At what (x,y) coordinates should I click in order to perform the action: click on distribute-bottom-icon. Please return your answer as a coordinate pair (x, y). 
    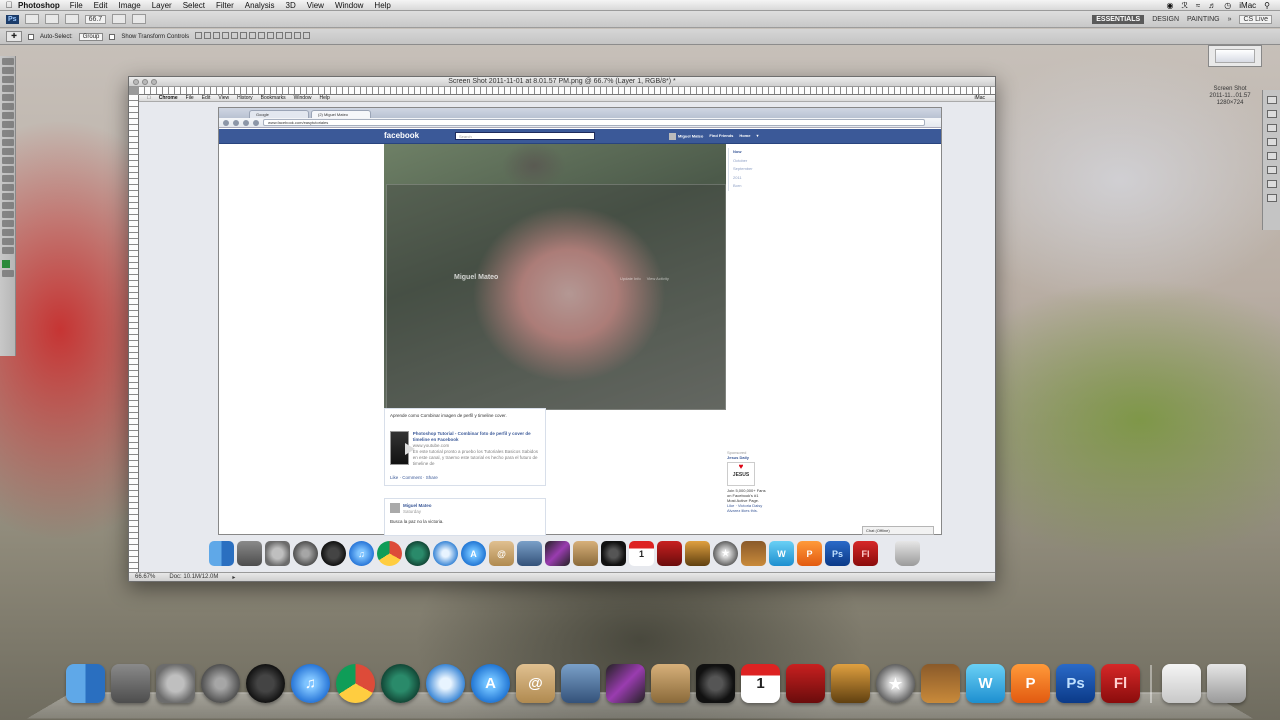
    Looking at the image, I should click on (271, 35).